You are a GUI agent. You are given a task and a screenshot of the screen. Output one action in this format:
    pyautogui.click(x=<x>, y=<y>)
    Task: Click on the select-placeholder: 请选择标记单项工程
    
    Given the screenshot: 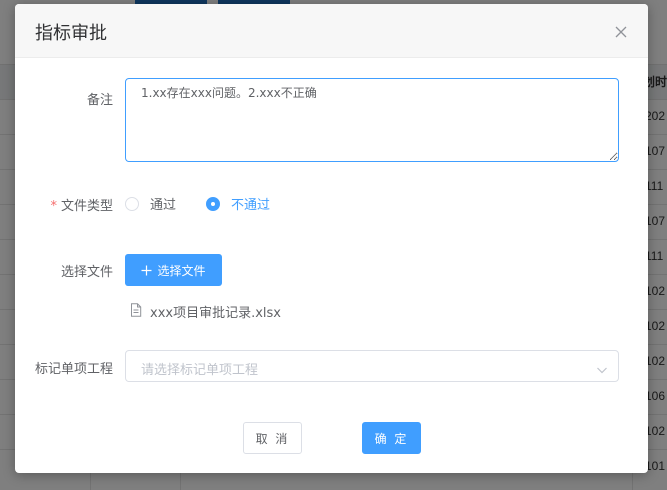 What is the action you would take?
    pyautogui.click(x=200, y=370)
    